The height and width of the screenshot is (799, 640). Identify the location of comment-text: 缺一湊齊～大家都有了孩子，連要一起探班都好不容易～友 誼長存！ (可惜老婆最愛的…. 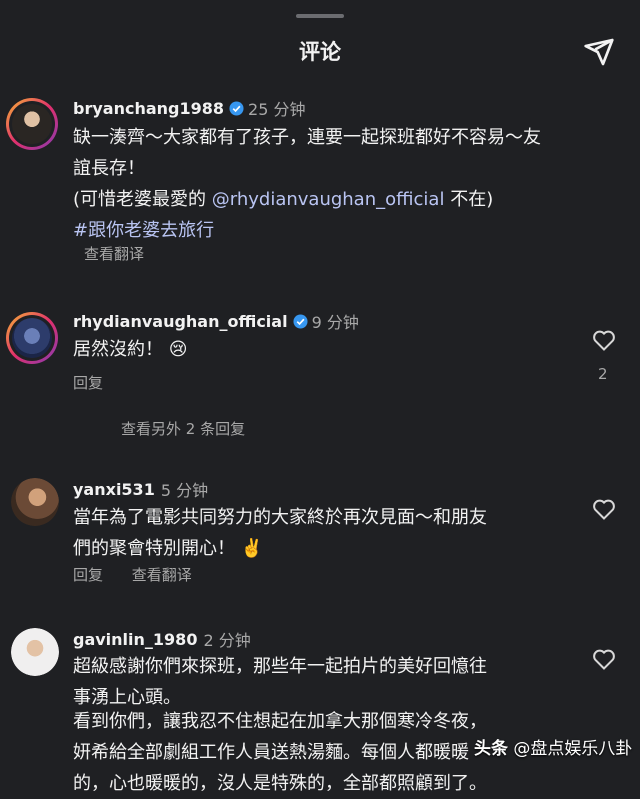
(307, 184).